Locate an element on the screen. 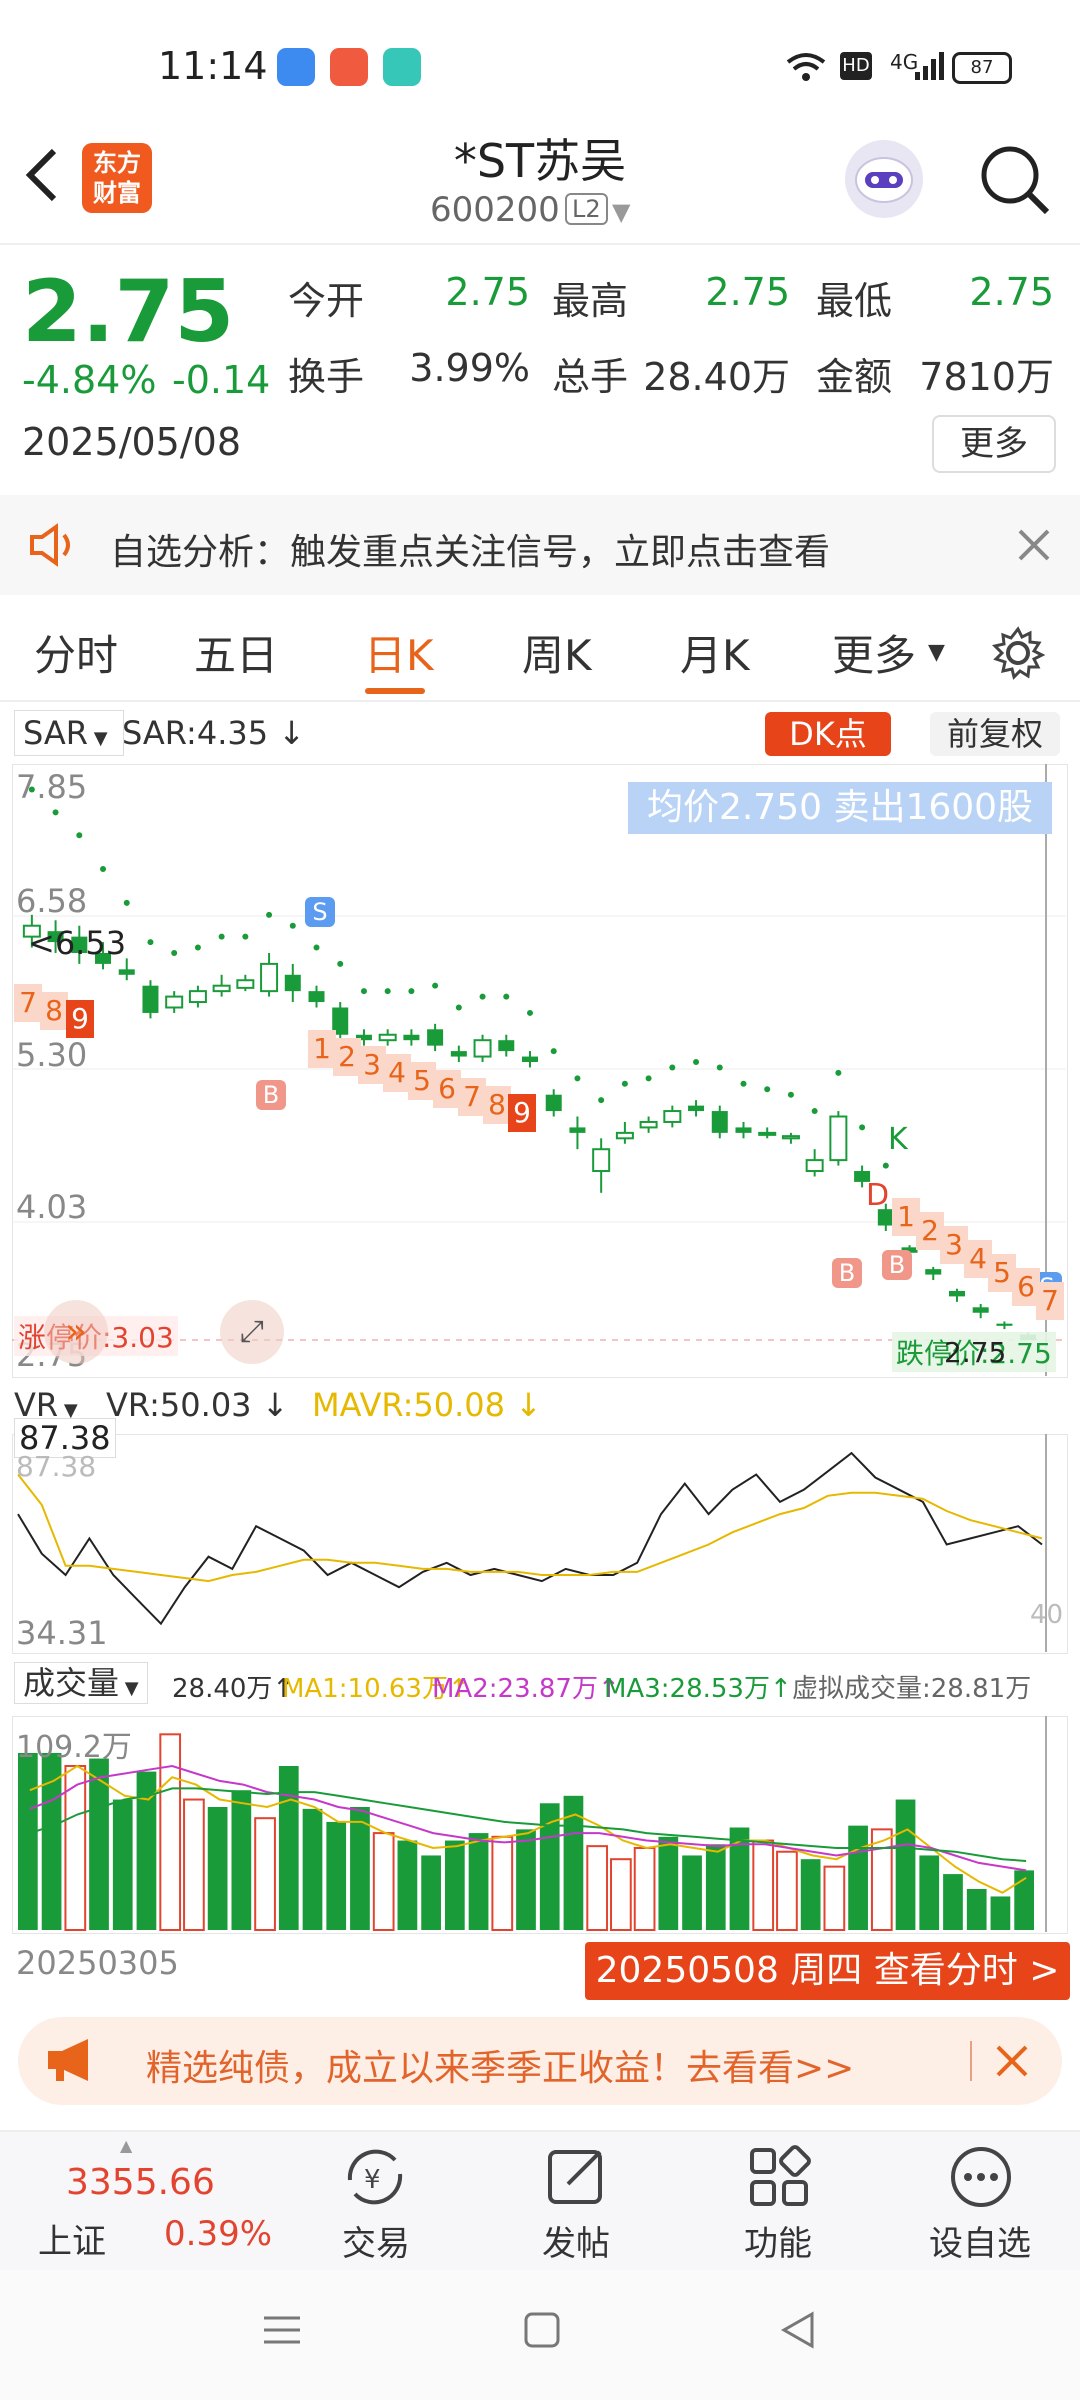 The image size is (1080, 2400). back-button is located at coordinates (47, 178).